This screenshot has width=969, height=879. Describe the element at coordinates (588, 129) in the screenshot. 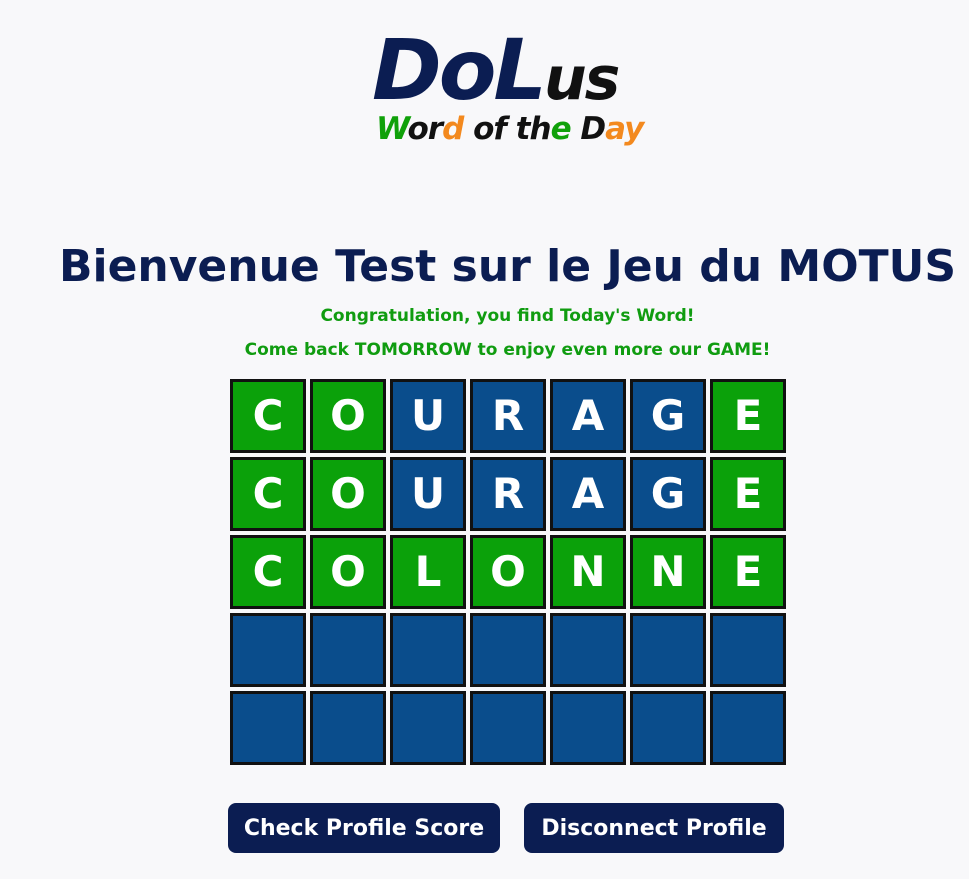

I see `logo-tagline-segment: D` at that location.